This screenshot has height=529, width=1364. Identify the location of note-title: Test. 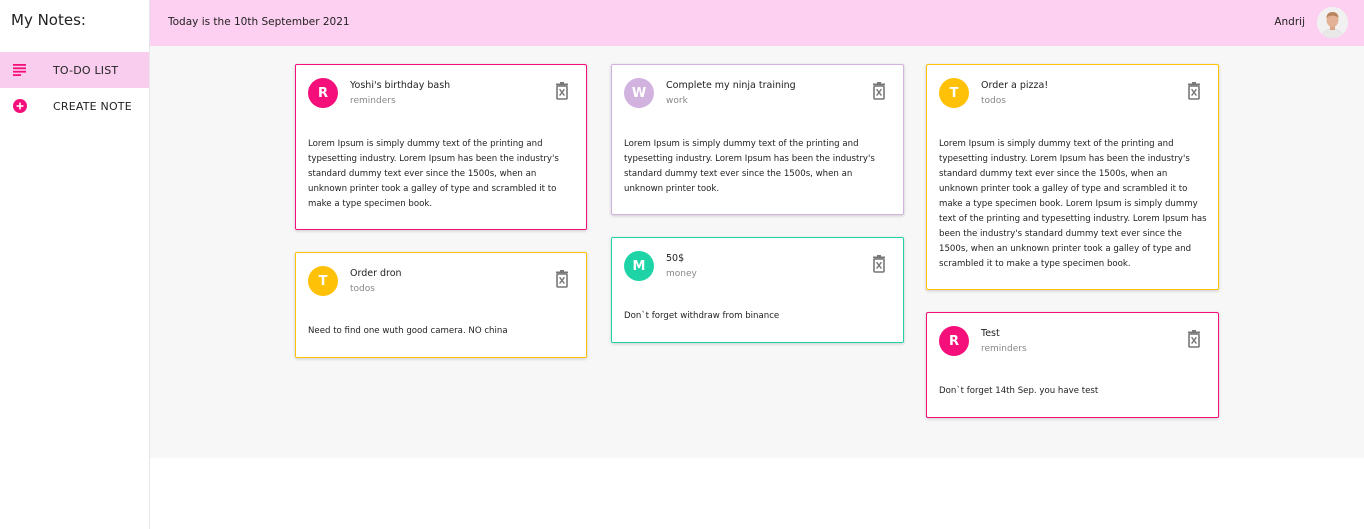
(990, 333).